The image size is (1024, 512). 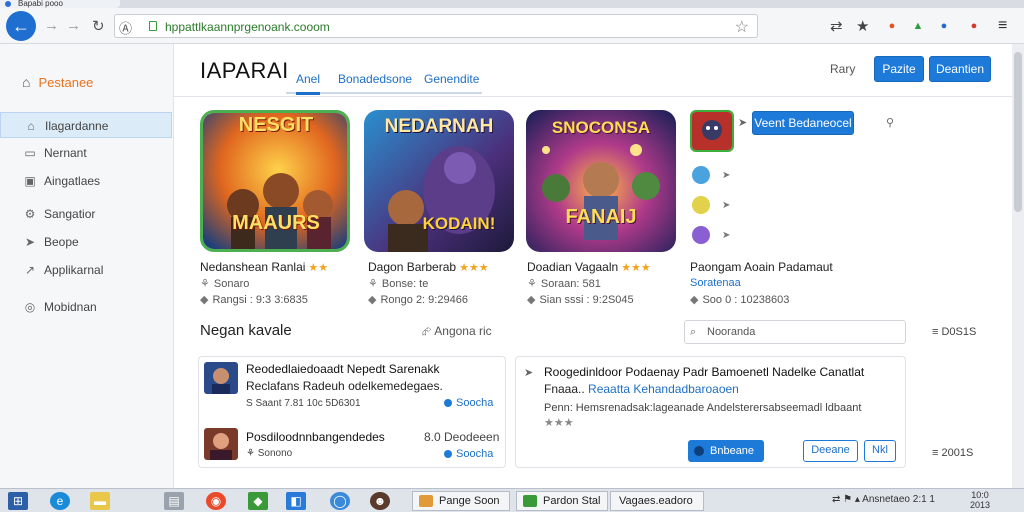 I want to click on menu-hamburger-icon: ≡, so click(x=1002, y=26).